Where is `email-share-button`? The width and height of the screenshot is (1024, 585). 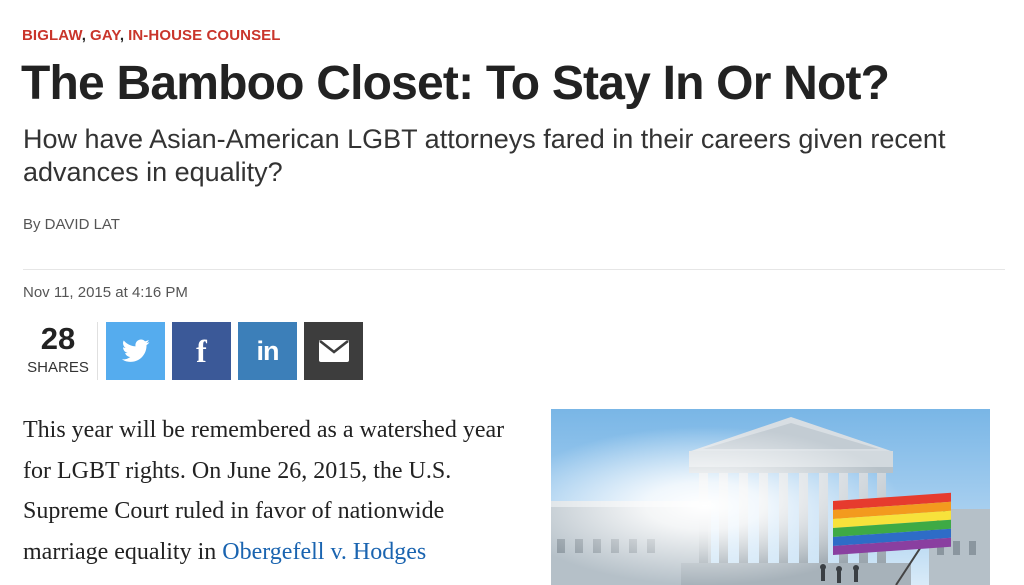
email-share-button is located at coordinates (333, 351).